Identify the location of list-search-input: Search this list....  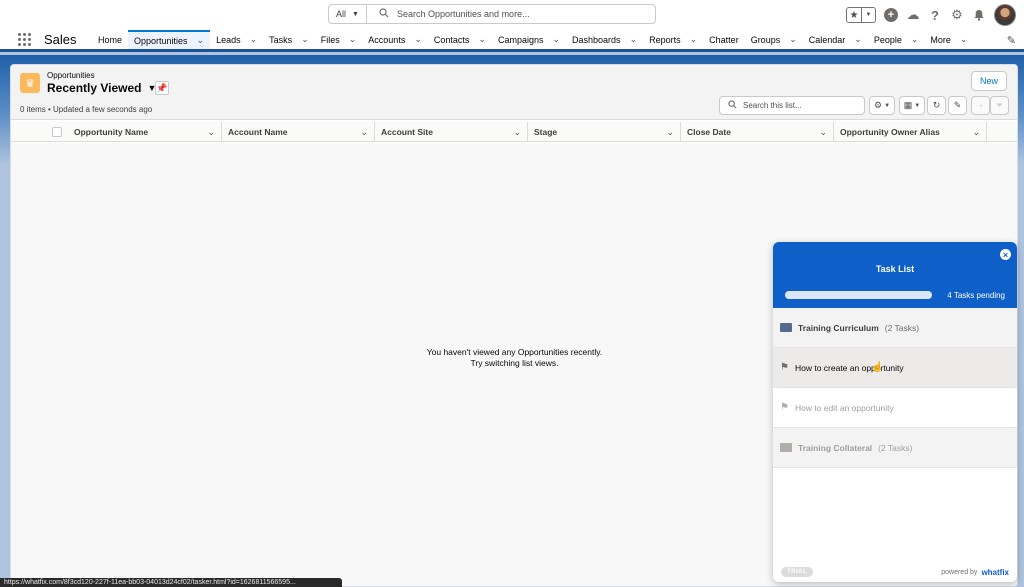
(792, 105).